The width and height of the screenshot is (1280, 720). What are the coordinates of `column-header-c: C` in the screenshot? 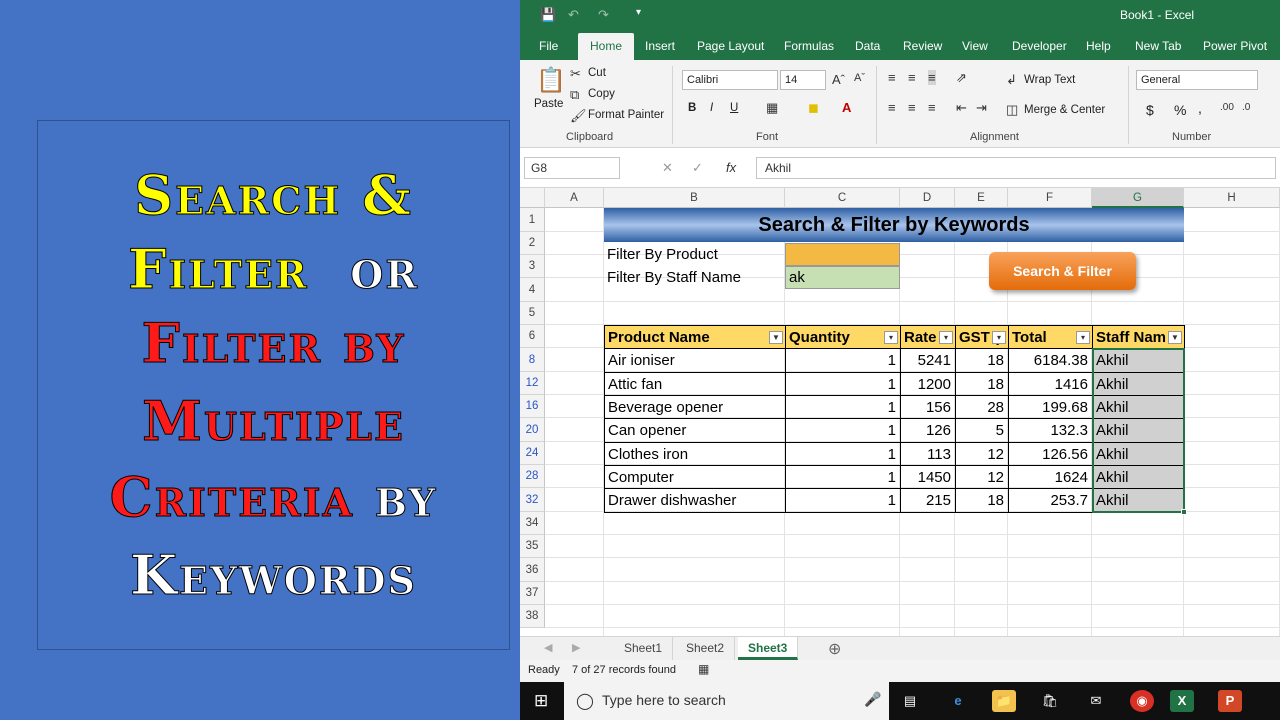 It's located at (842, 198).